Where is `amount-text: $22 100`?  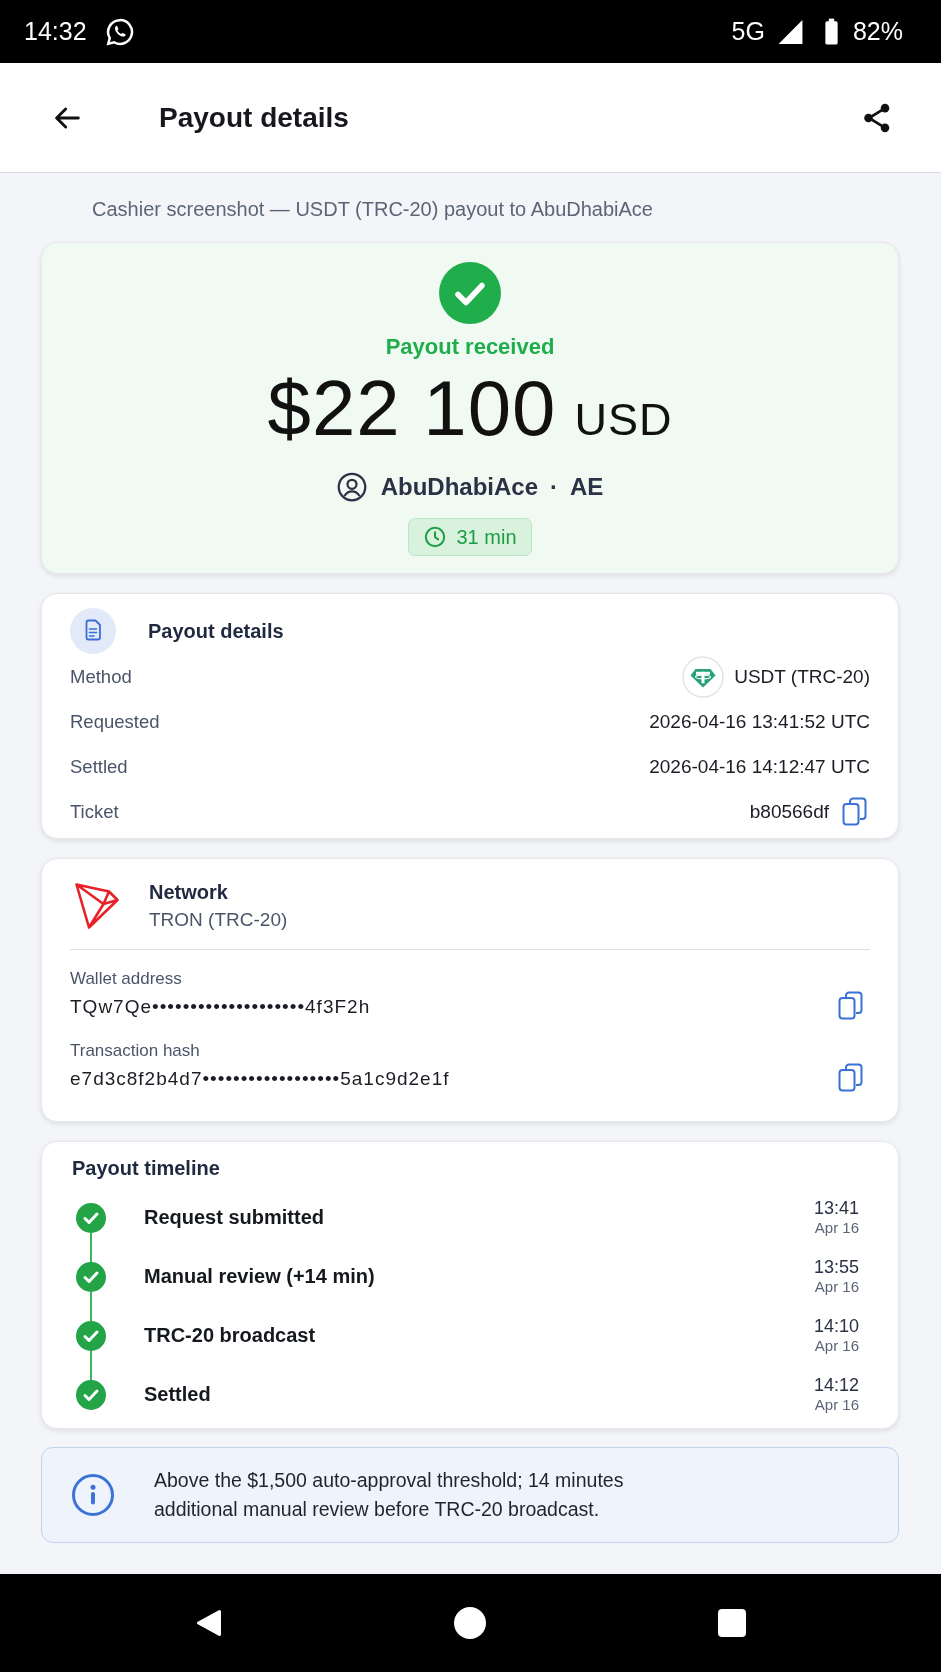 amount-text: $22 100 is located at coordinates (412, 408).